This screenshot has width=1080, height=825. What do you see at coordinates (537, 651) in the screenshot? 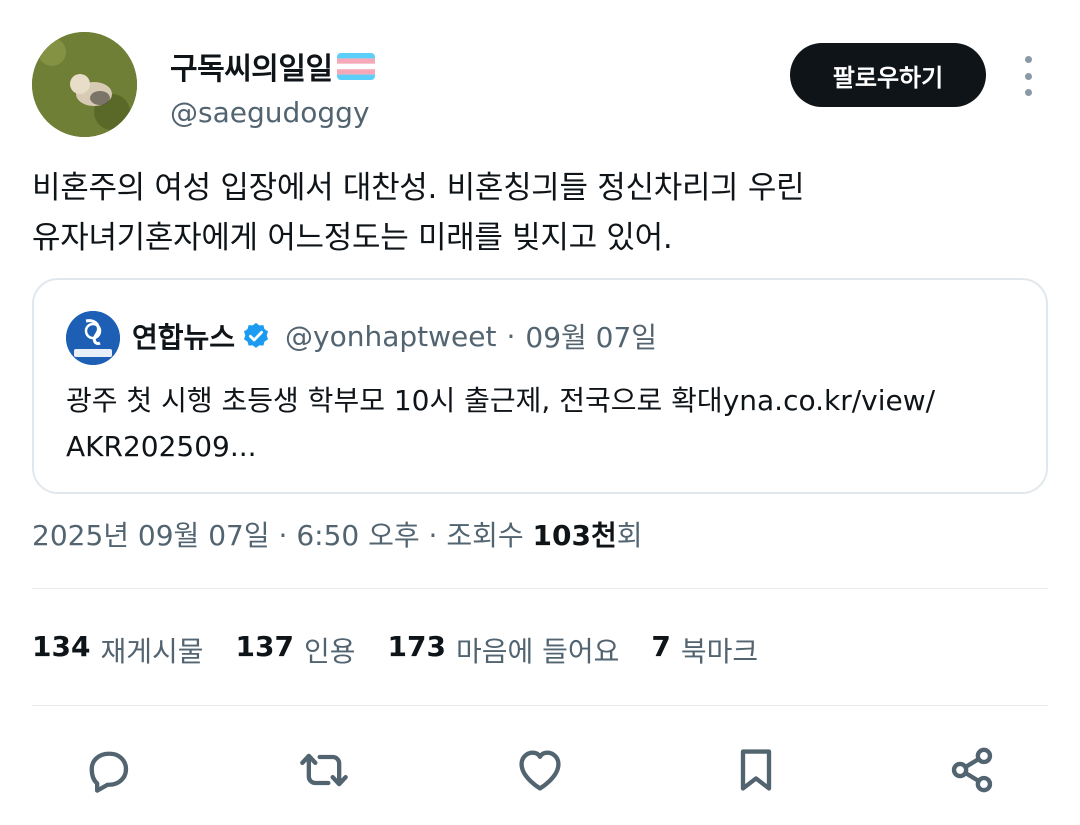
I see `stat-label: 마음에 들어요` at bounding box center [537, 651].